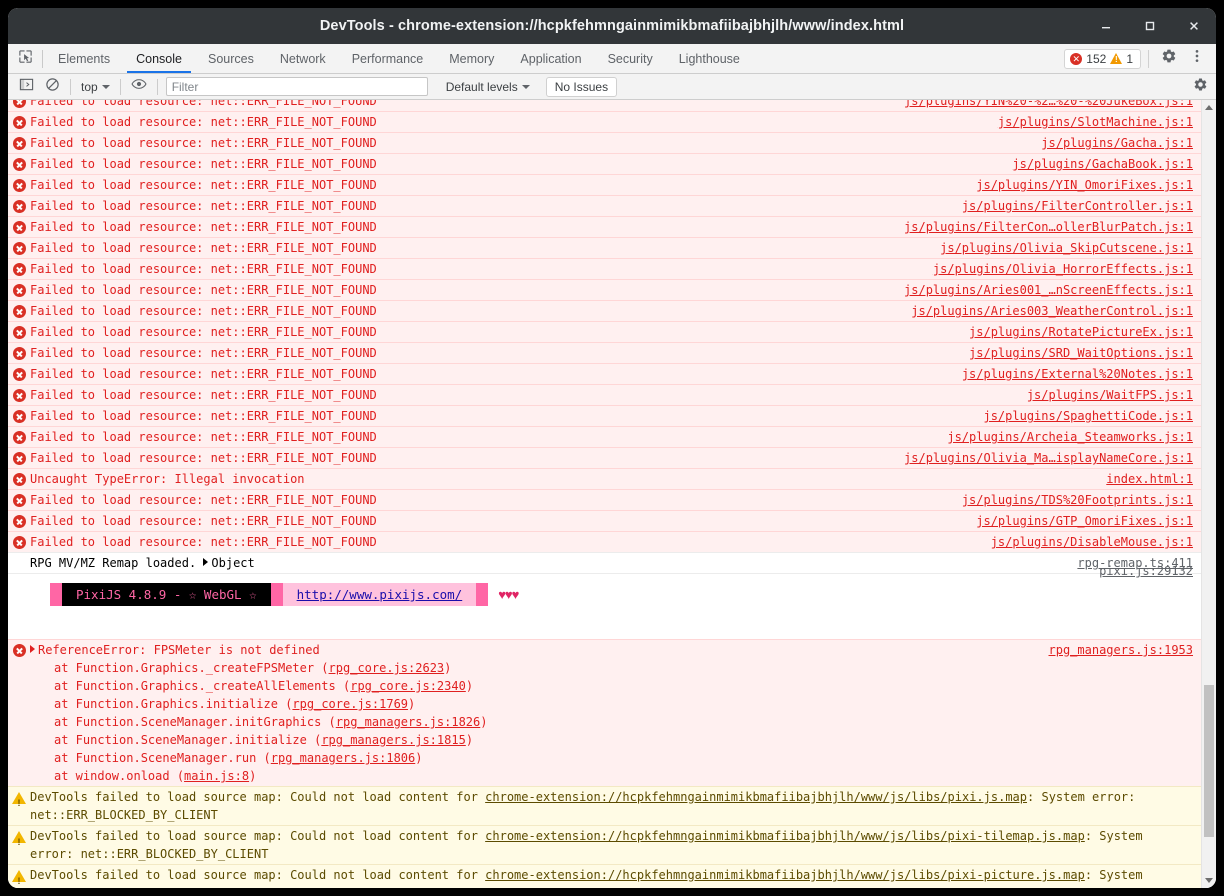  What do you see at coordinates (1066, 248) in the screenshot?
I see `console-message-source-link: js/plugins/Olivia_SkipCutscene.js:1` at bounding box center [1066, 248].